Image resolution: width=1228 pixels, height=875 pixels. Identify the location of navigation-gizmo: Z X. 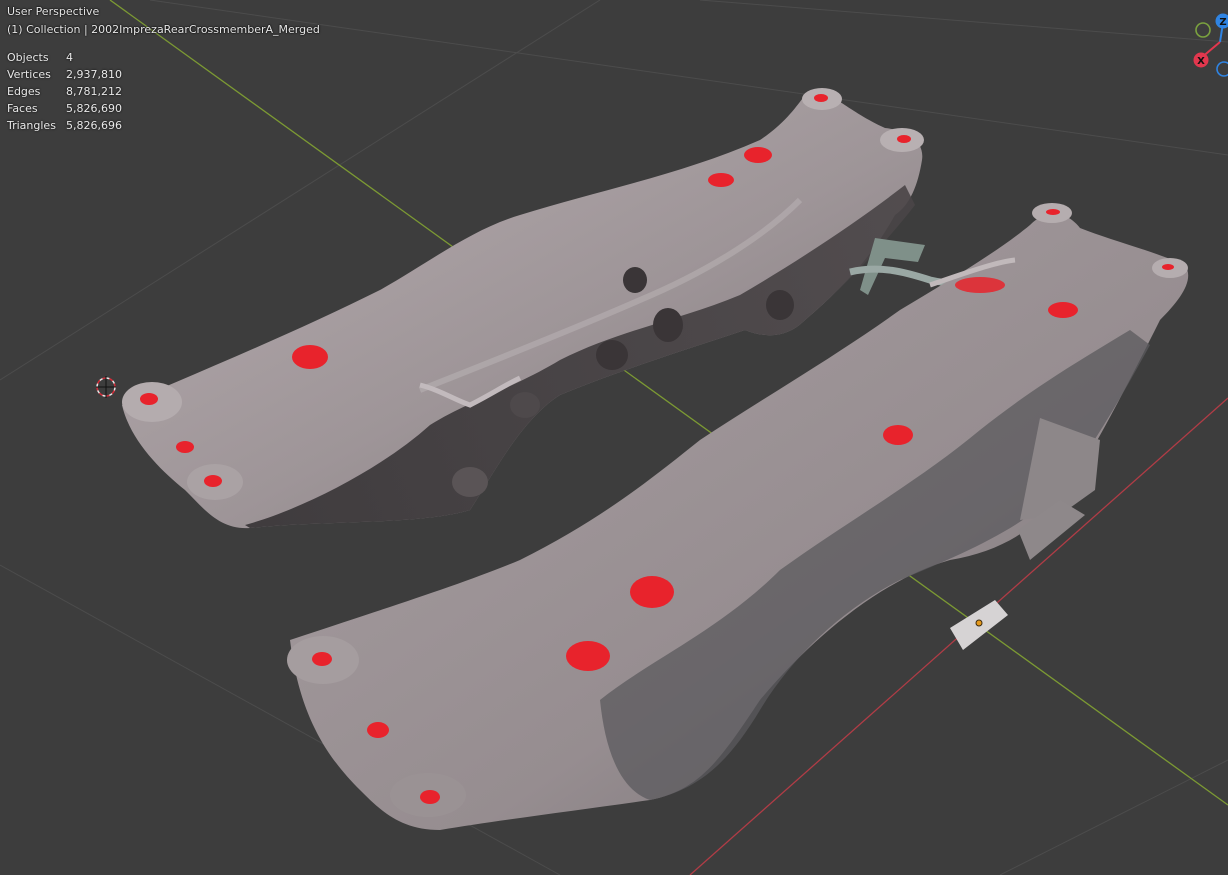
(1207, 45).